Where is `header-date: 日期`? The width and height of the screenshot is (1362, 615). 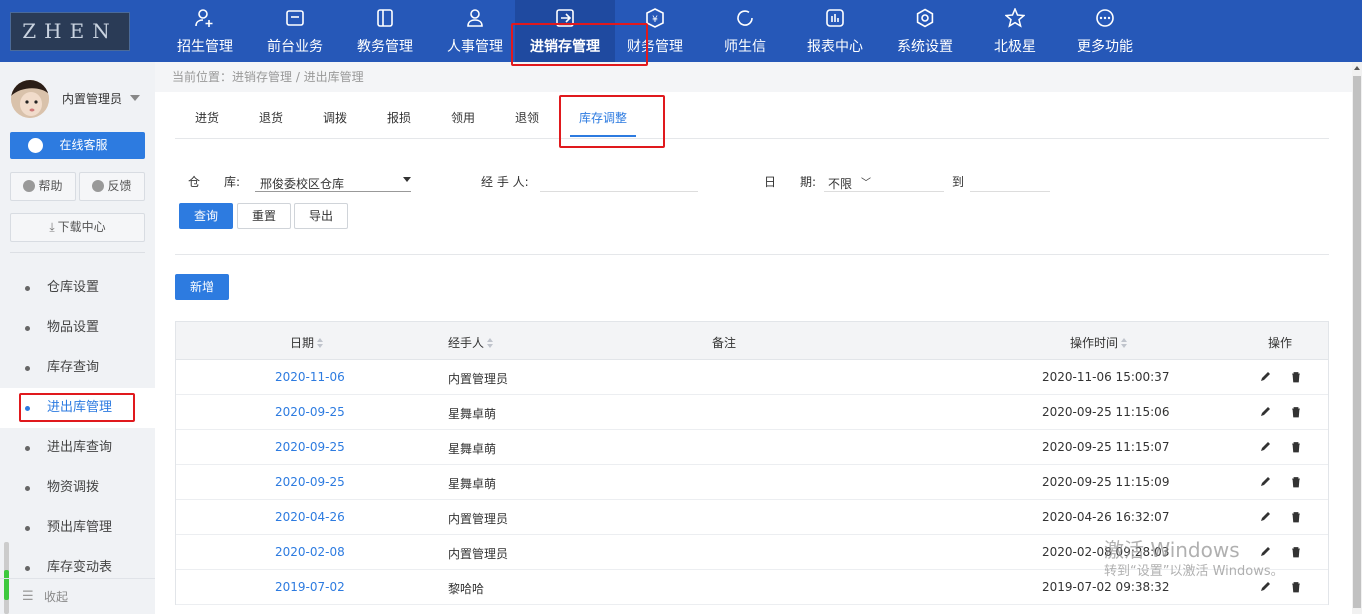 header-date: 日期 is located at coordinates (307, 342).